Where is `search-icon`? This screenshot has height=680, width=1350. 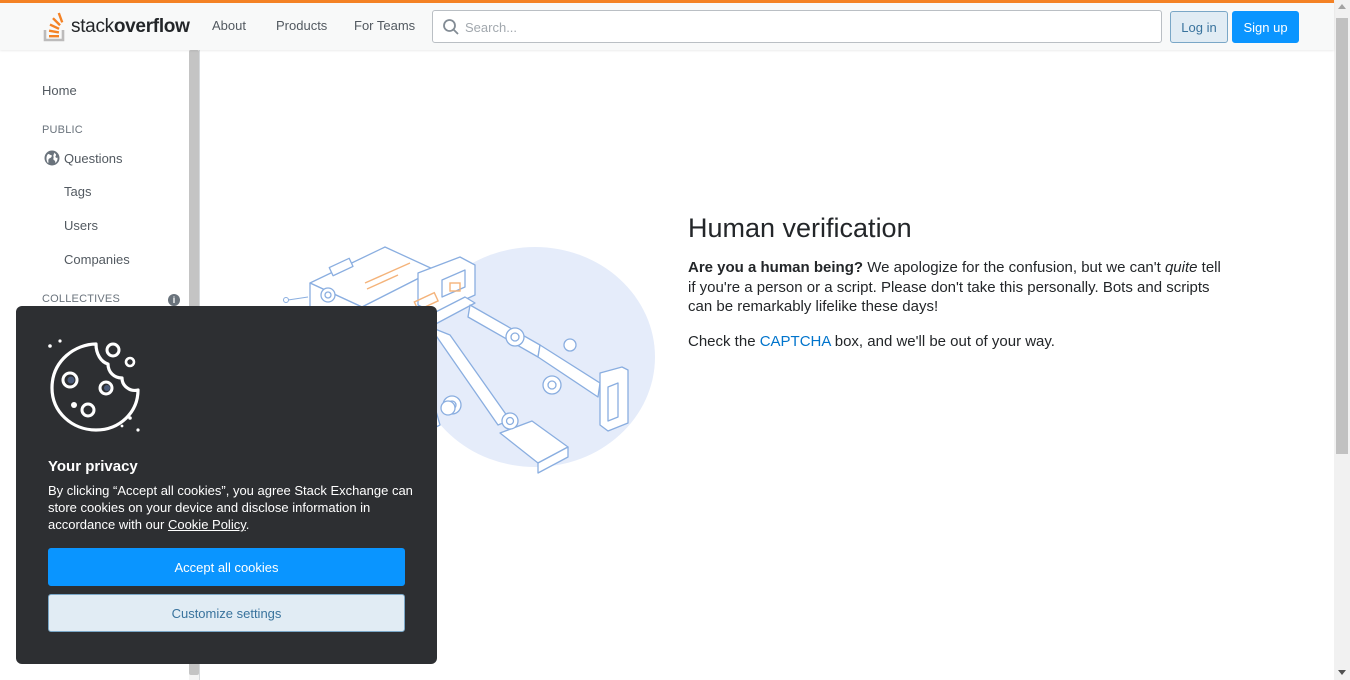 search-icon is located at coordinates (451, 27).